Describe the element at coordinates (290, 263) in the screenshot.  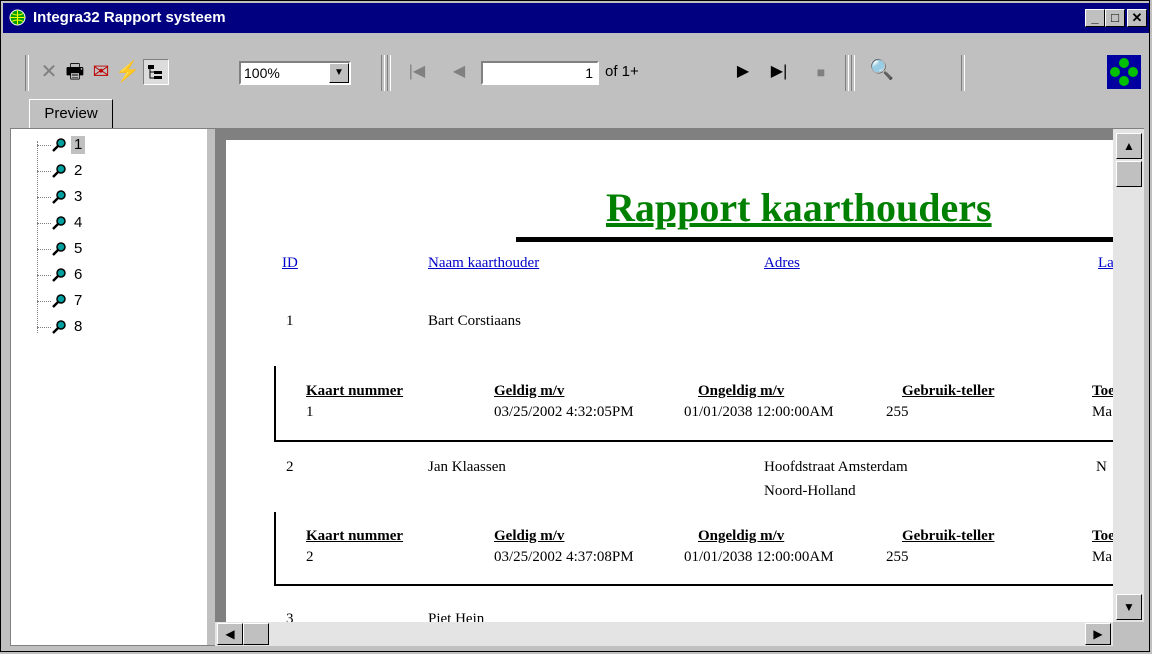
I see `column-header-id: ID` at that location.